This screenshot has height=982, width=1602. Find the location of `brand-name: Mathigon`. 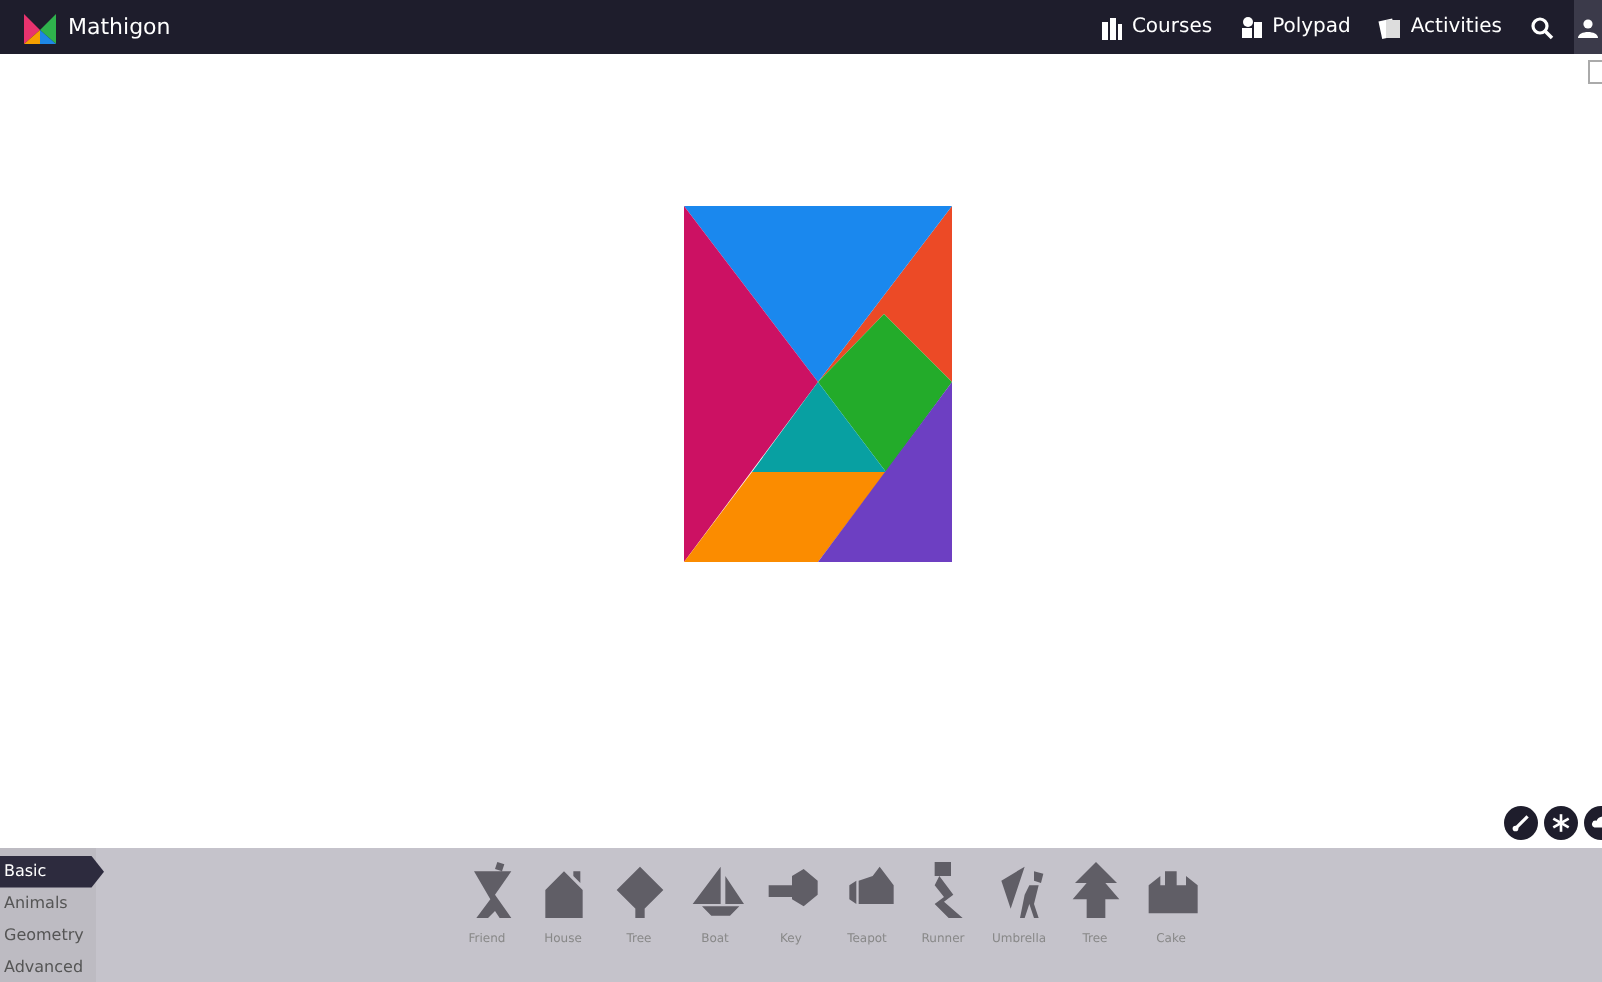

brand-name: Mathigon is located at coordinates (119, 27).